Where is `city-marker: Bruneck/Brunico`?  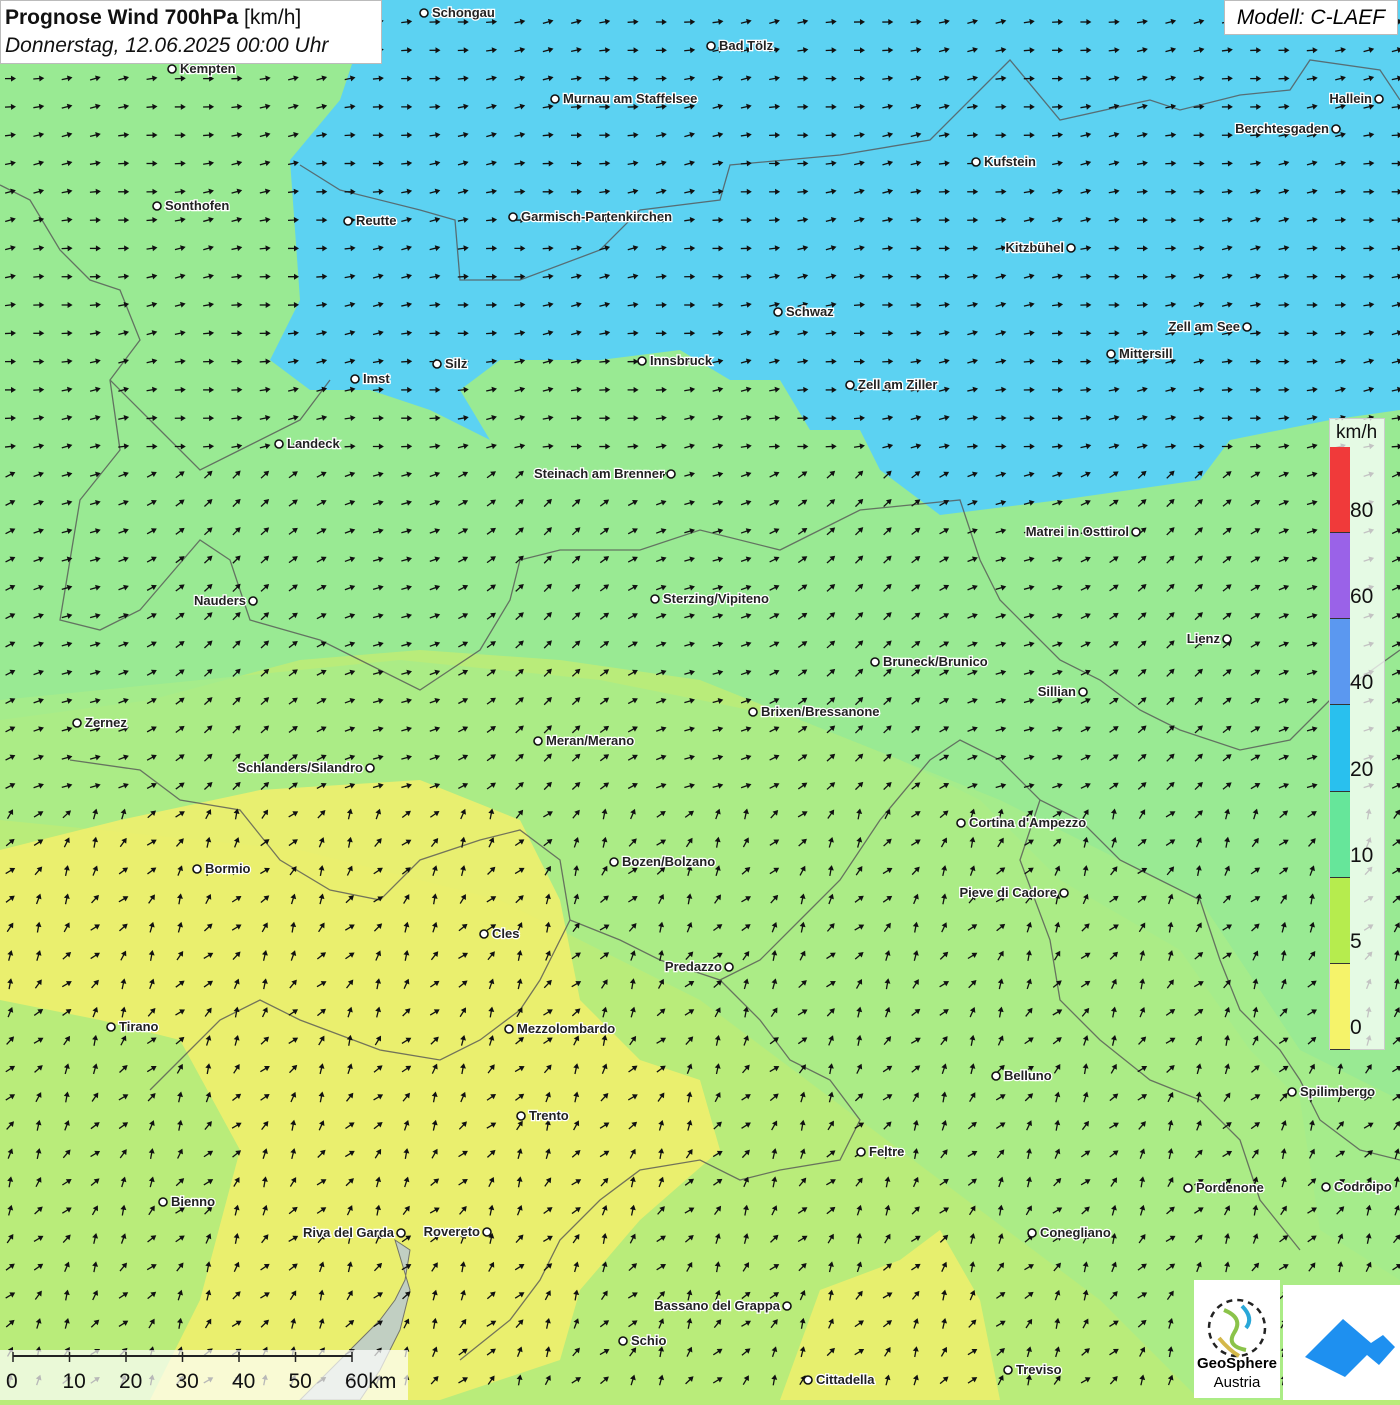 city-marker: Bruneck/Brunico is located at coordinates (929, 661).